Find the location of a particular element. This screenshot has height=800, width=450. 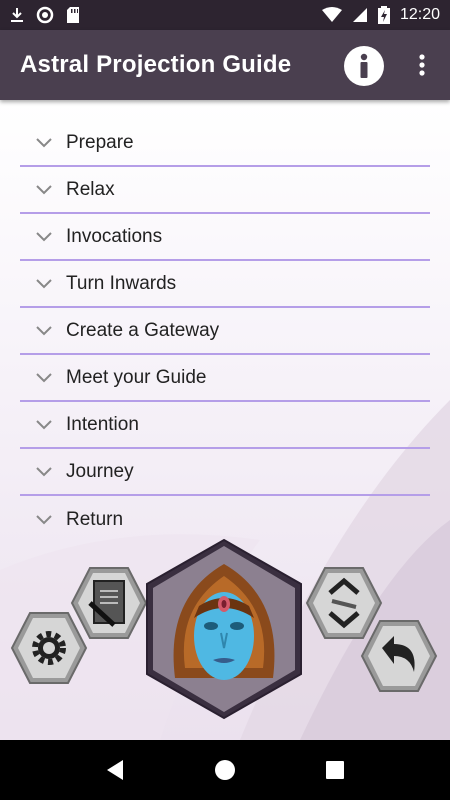

guide-avatar is located at coordinates (224, 631).